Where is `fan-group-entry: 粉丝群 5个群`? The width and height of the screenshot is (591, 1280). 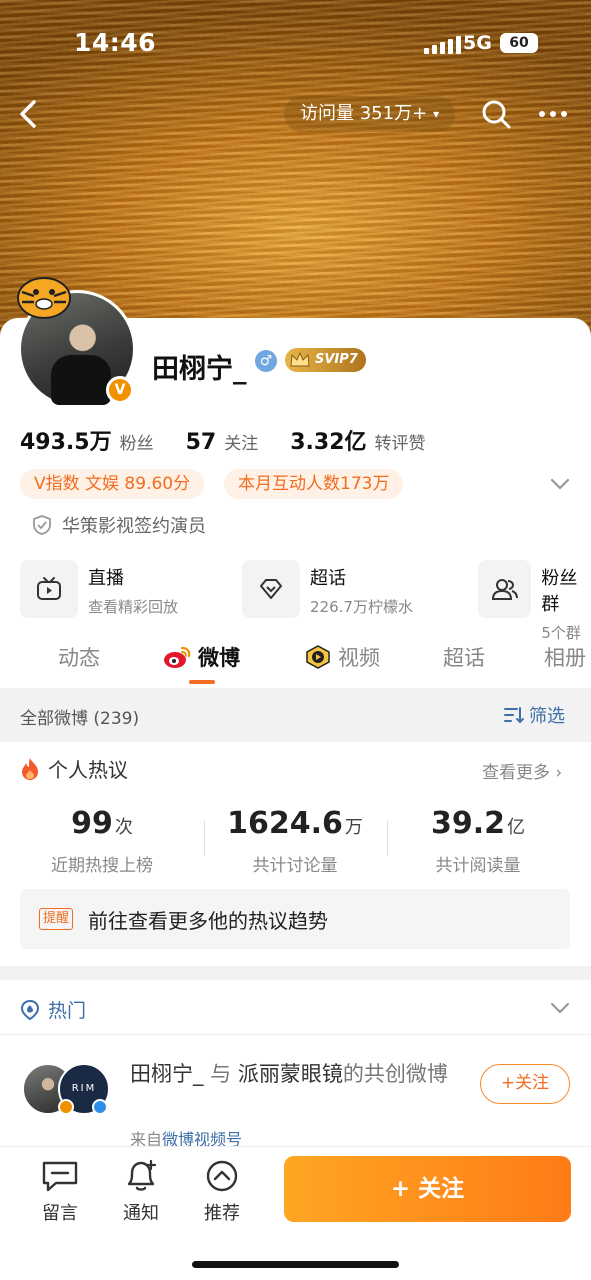
fan-group-entry: 粉丝群 5个群 is located at coordinates (534, 601).